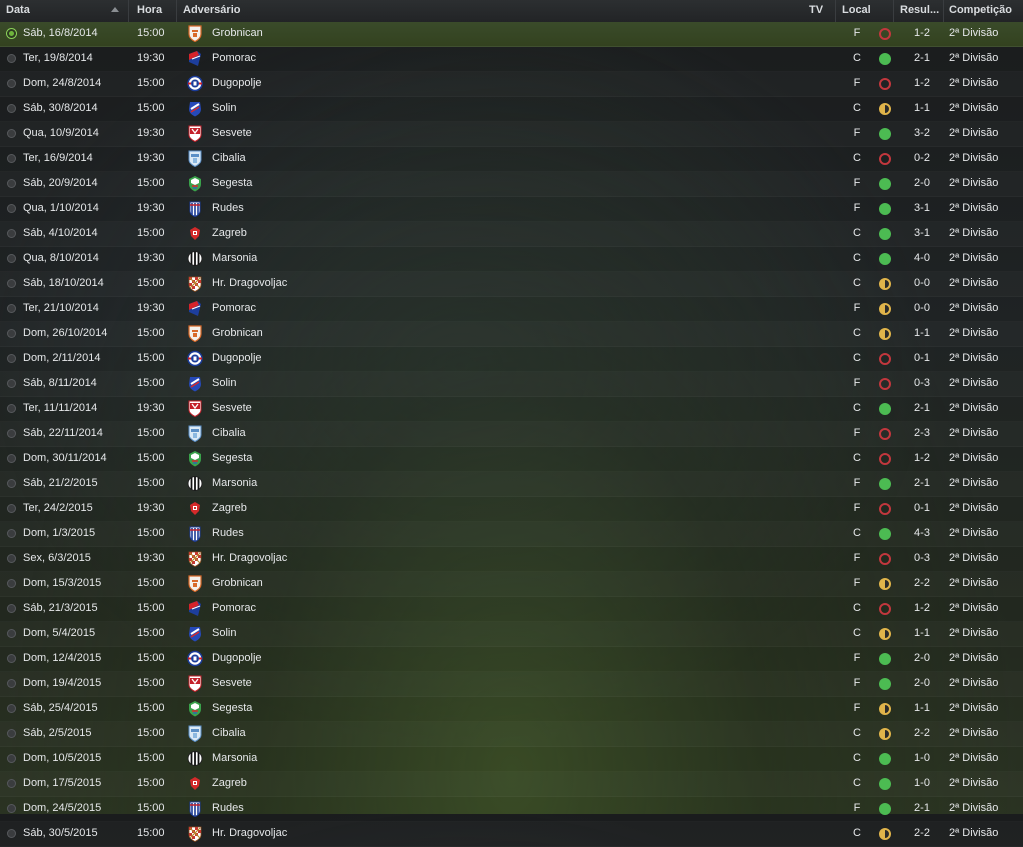  Describe the element at coordinates (816, 10) in the screenshot. I see `column-header-tv: TV` at that location.